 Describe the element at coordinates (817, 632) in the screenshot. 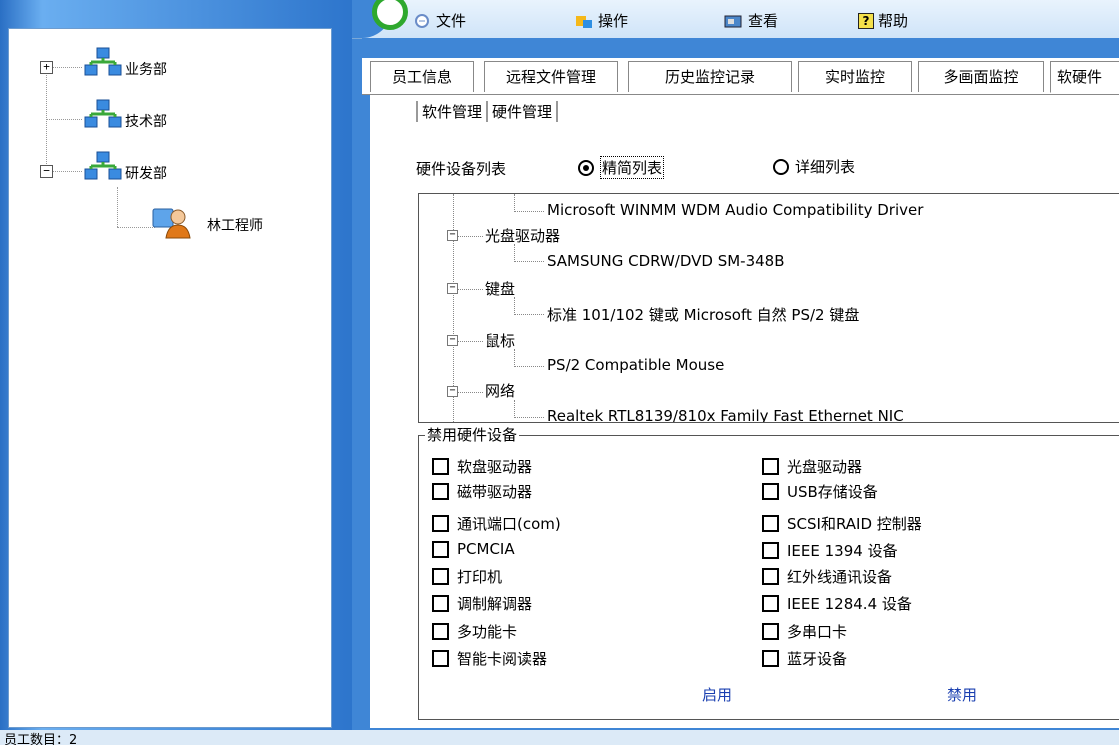

I see `checkbox-label: 多串口卡` at that location.